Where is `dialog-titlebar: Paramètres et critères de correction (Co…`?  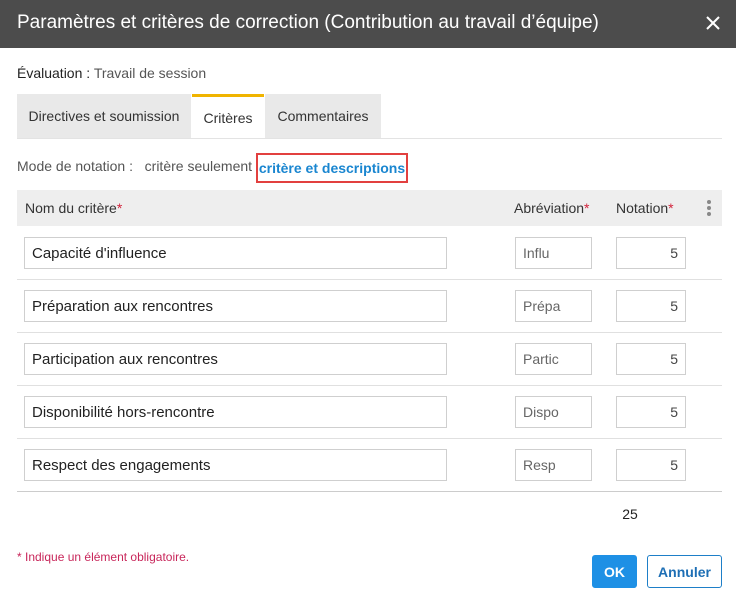 dialog-titlebar: Paramètres et critères de correction (Co… is located at coordinates (368, 24).